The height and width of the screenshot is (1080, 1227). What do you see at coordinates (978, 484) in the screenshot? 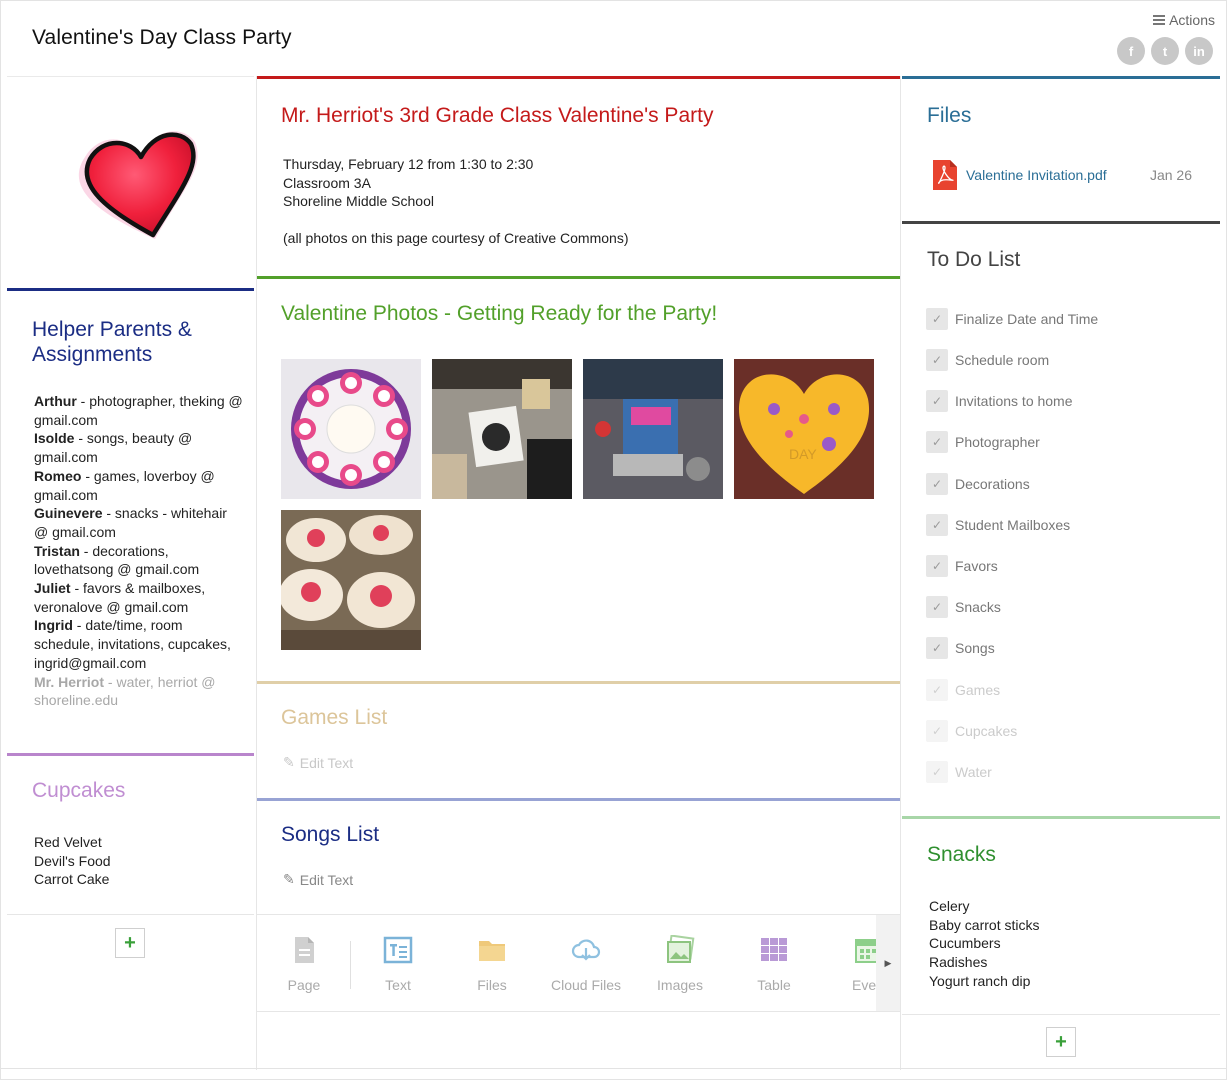
I see `todo-item: ✓ Decorations` at bounding box center [978, 484].